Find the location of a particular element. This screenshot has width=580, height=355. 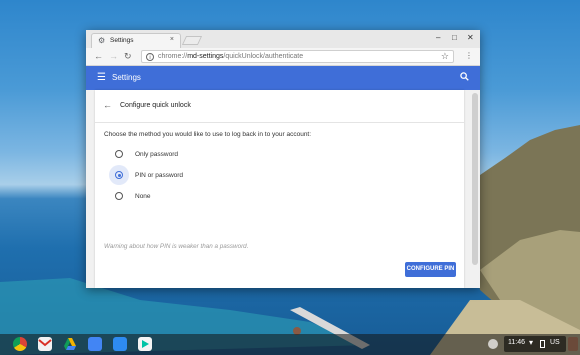

battery-icon is located at coordinates (542, 344).